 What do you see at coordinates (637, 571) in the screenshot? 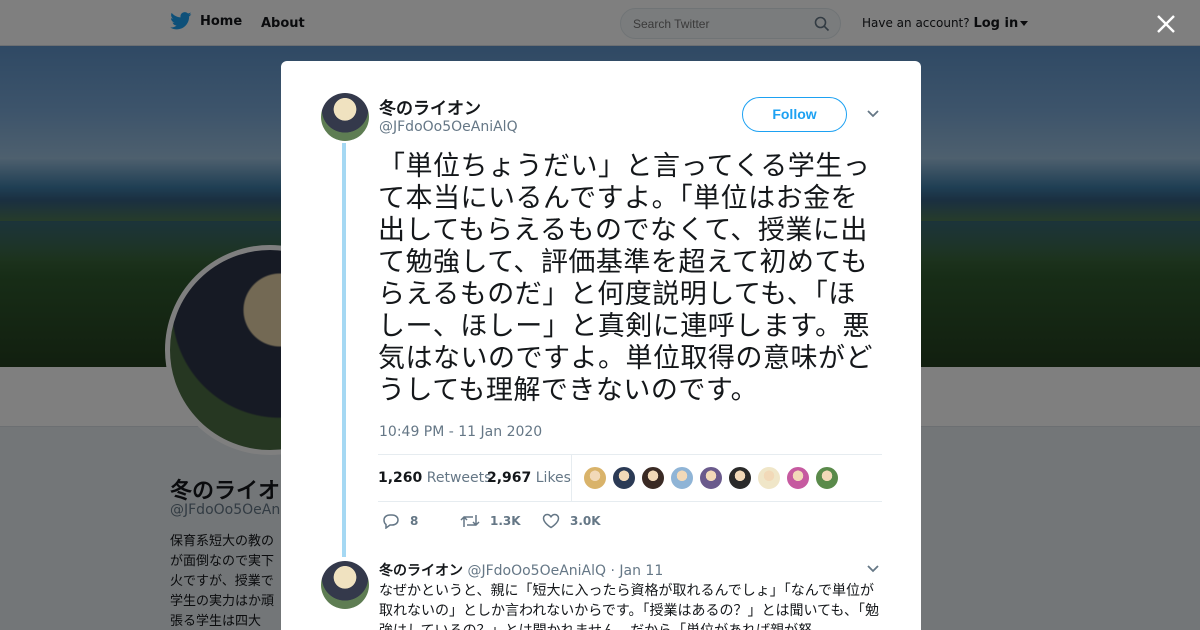
I see `reply-date: · Jan 11` at bounding box center [637, 571].